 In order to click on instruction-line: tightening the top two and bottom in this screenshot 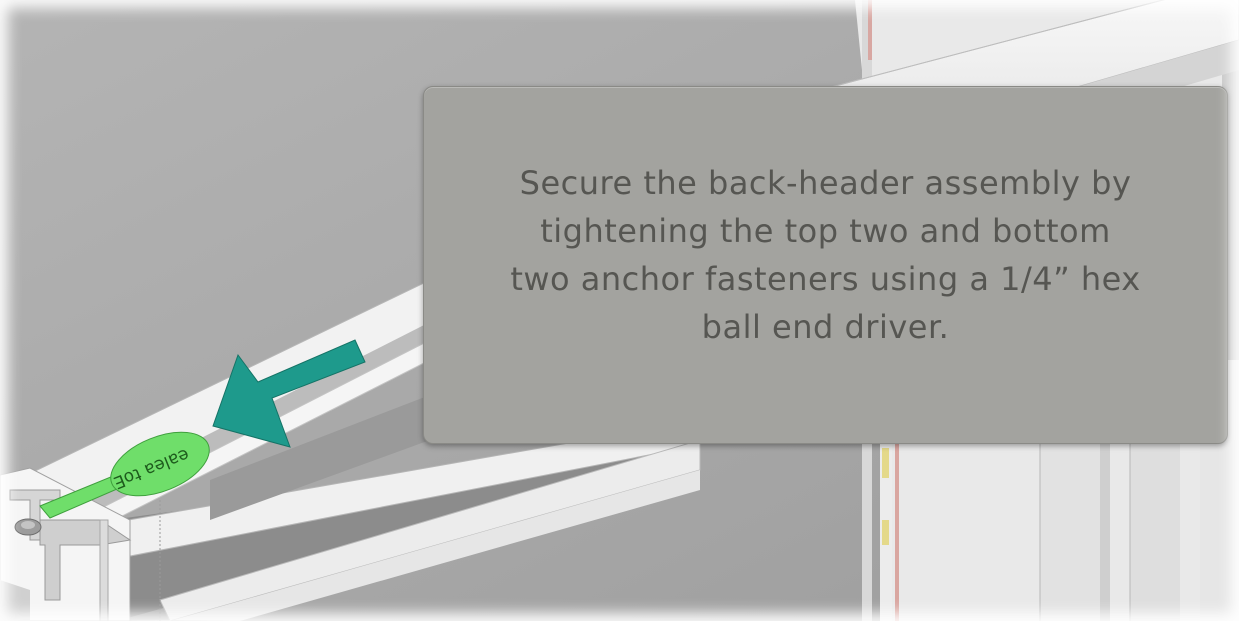, I will do `click(825, 231)`.